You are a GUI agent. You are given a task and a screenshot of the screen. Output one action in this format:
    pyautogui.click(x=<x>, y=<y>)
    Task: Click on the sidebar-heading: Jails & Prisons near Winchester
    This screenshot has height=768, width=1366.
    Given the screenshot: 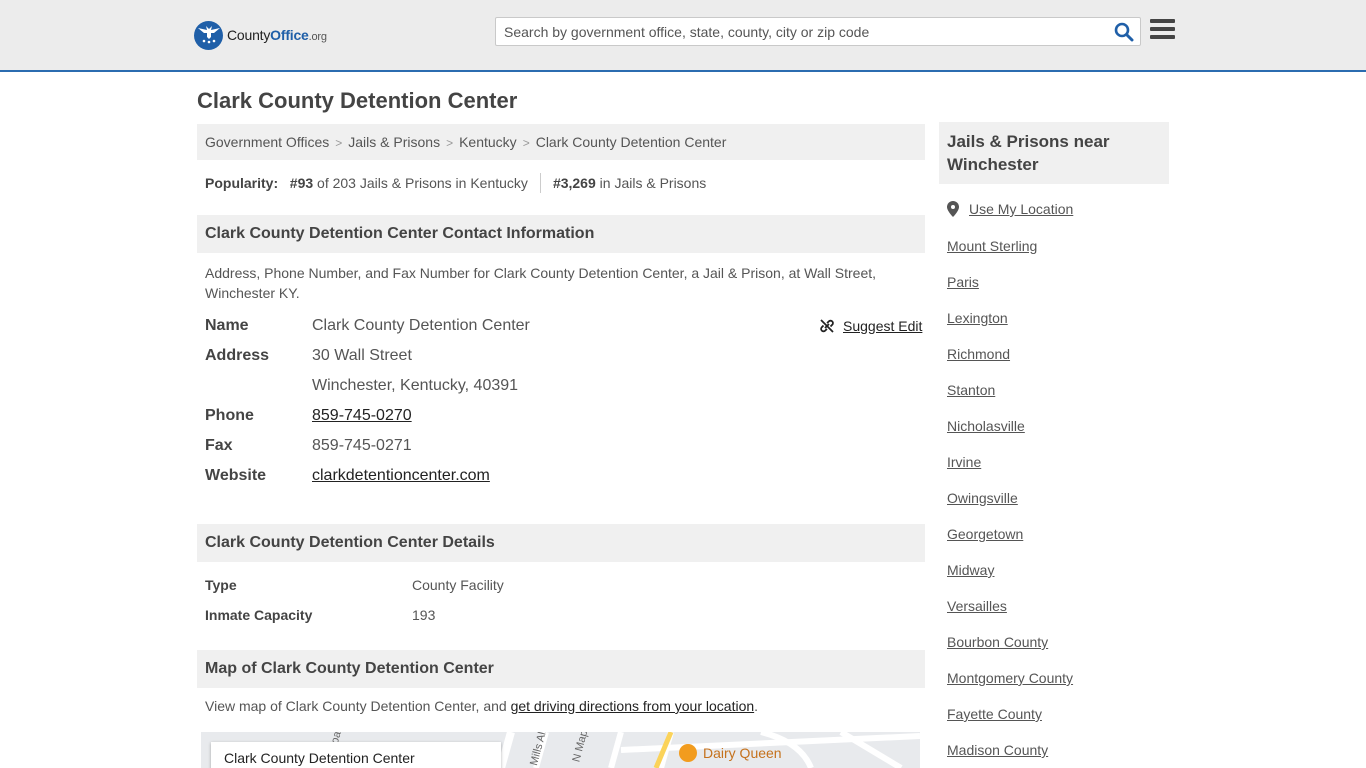 What is the action you would take?
    pyautogui.click(x=1054, y=153)
    